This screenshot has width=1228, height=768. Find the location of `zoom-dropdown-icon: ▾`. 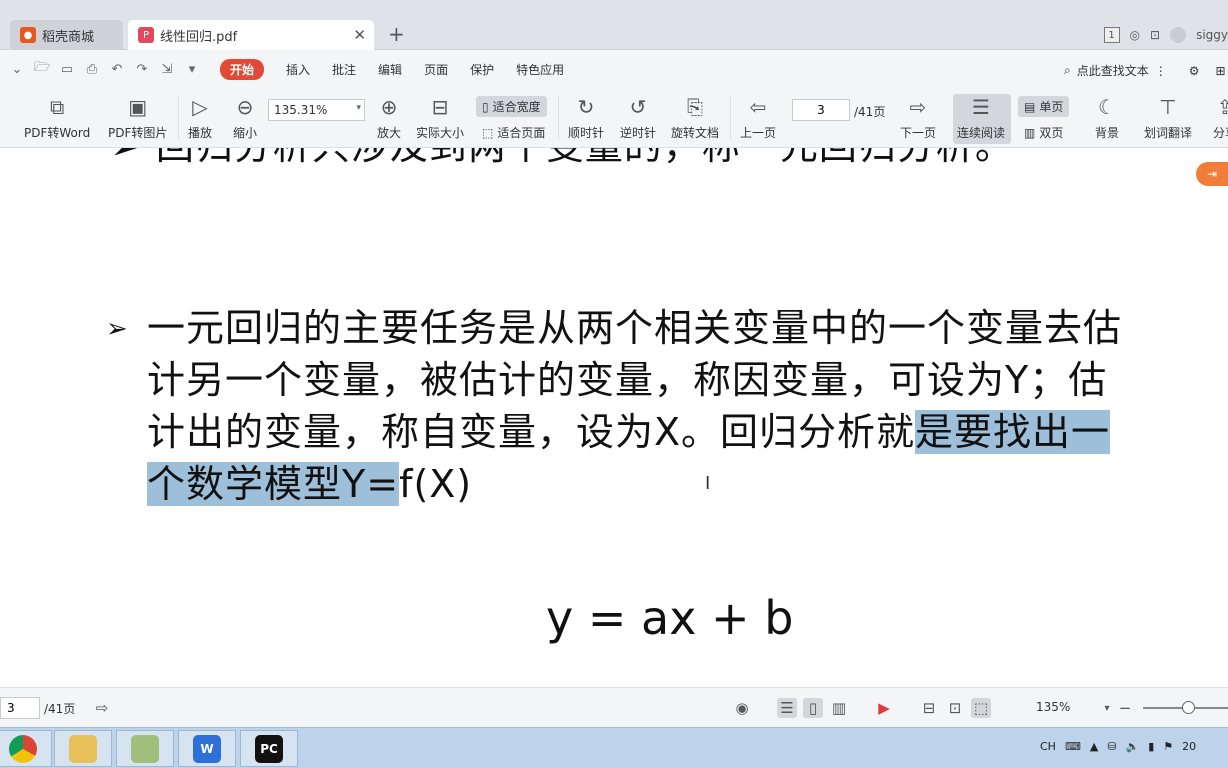

zoom-dropdown-icon: ▾ is located at coordinates (1107, 708).